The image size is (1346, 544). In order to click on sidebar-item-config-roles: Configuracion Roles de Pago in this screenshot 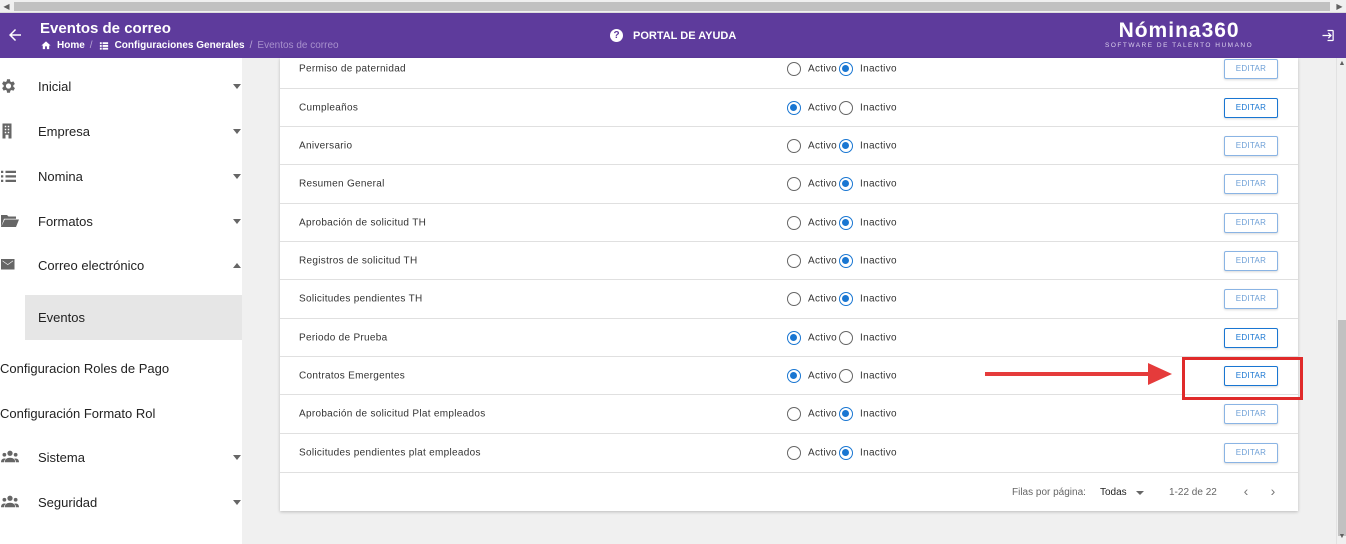, I will do `click(121, 368)`.